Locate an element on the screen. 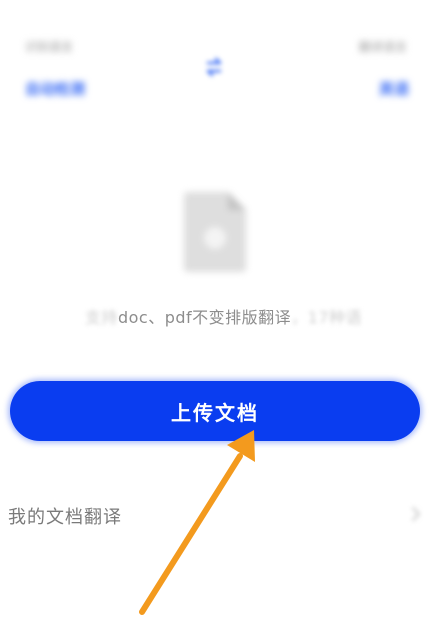 The width and height of the screenshot is (447, 625). upload-button-label: 上传文档 is located at coordinates (215, 412).